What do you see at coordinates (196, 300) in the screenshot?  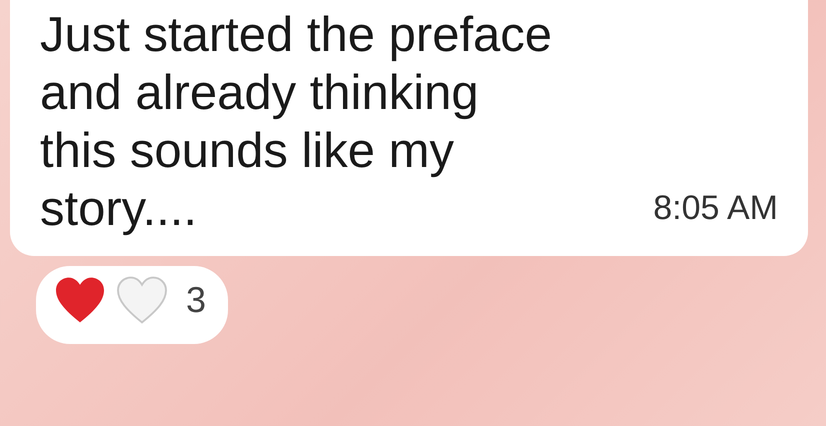 I see `reaction-count: 3` at bounding box center [196, 300].